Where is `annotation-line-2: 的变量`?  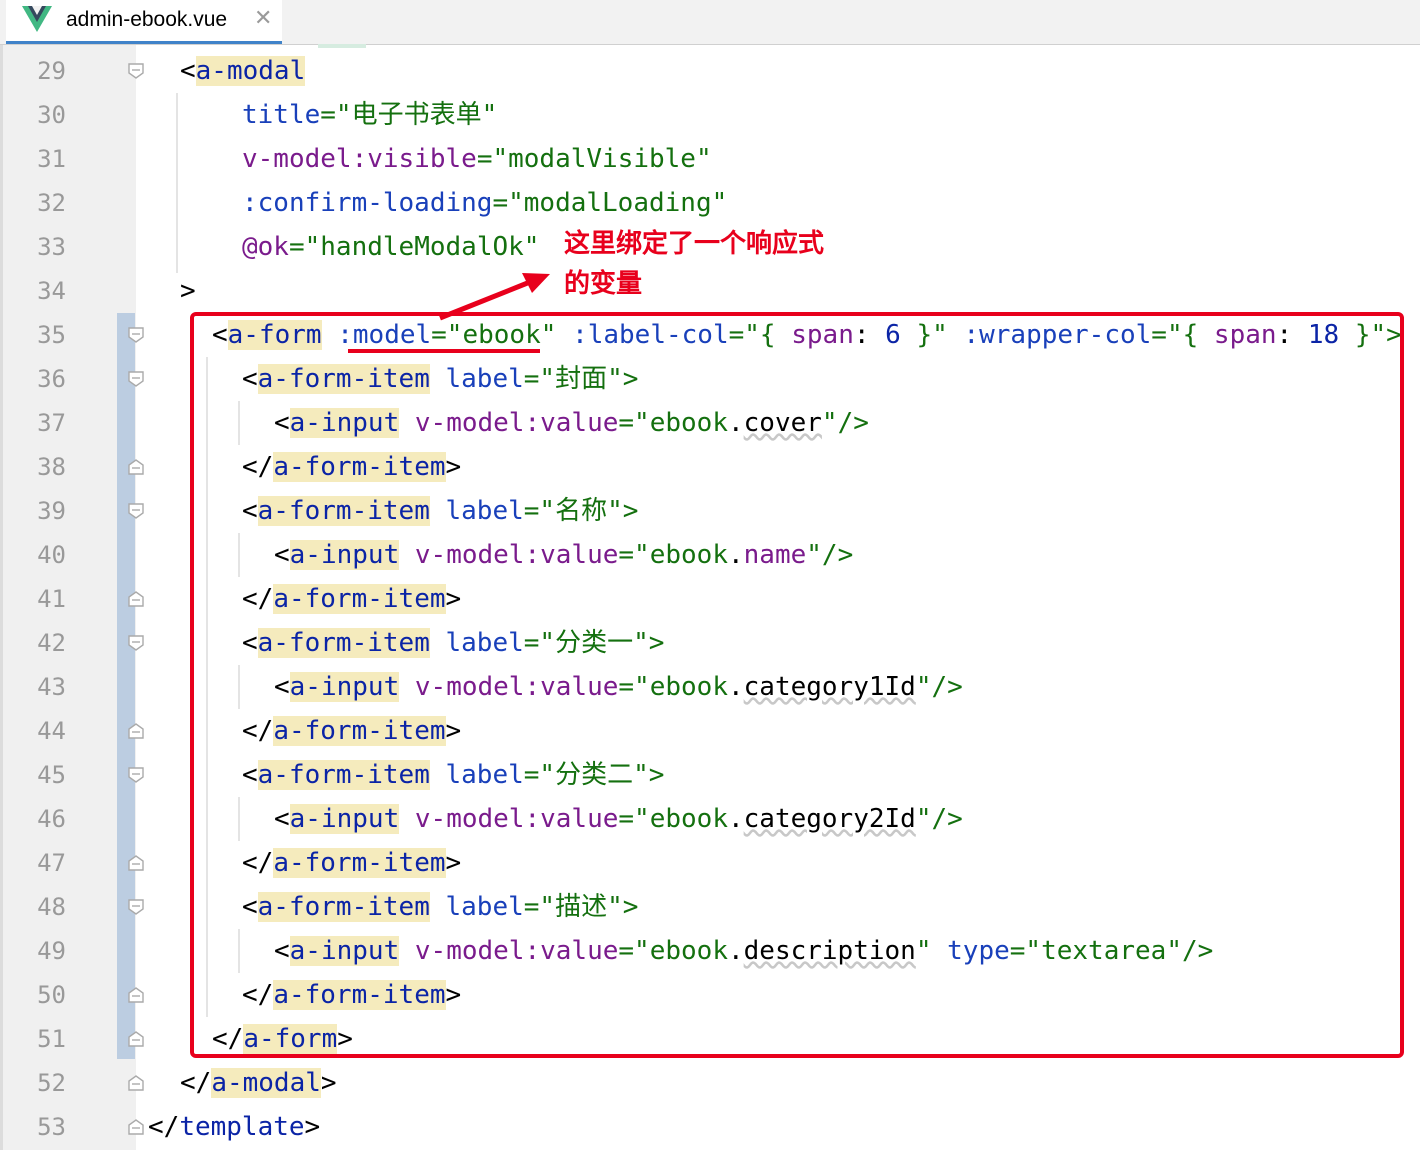
annotation-line-2: 的变量 is located at coordinates (603, 284).